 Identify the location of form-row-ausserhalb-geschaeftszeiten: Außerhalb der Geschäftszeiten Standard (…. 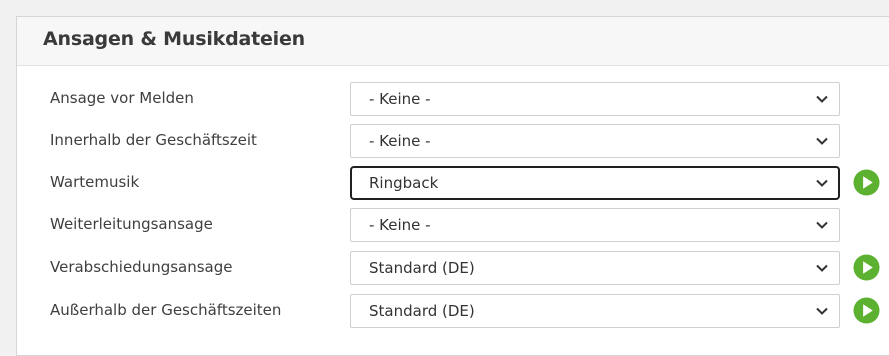
(453, 311).